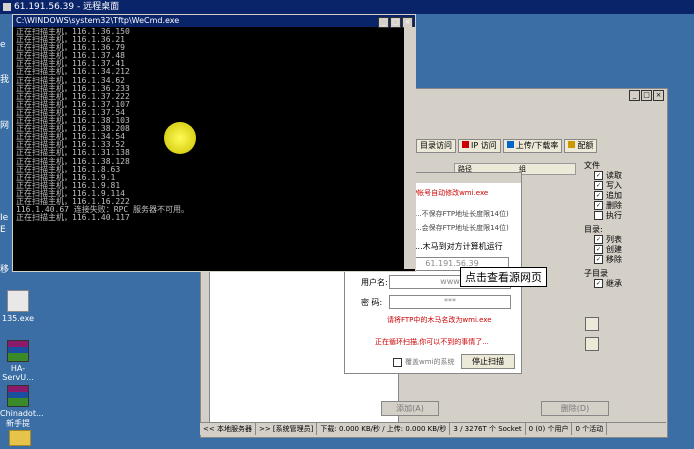 The image size is (694, 449). Describe the element at coordinates (598, 195) in the screenshot. I see `checkbox-append: ✓` at that location.